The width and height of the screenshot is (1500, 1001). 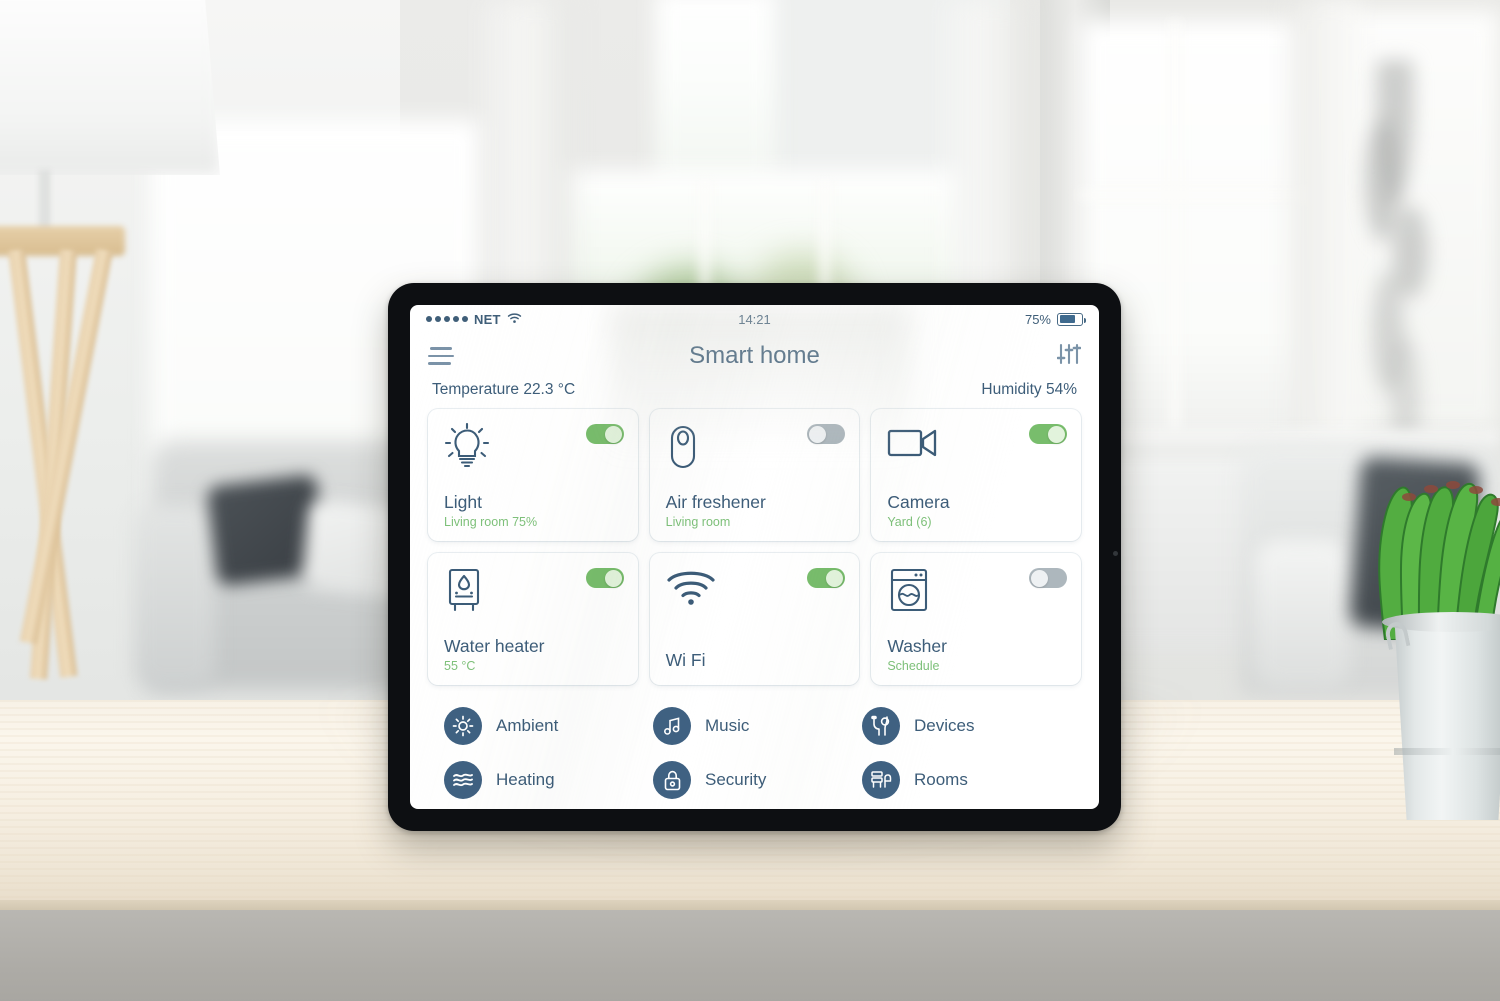 I want to click on menu-item-label: Devices, so click(x=944, y=725).